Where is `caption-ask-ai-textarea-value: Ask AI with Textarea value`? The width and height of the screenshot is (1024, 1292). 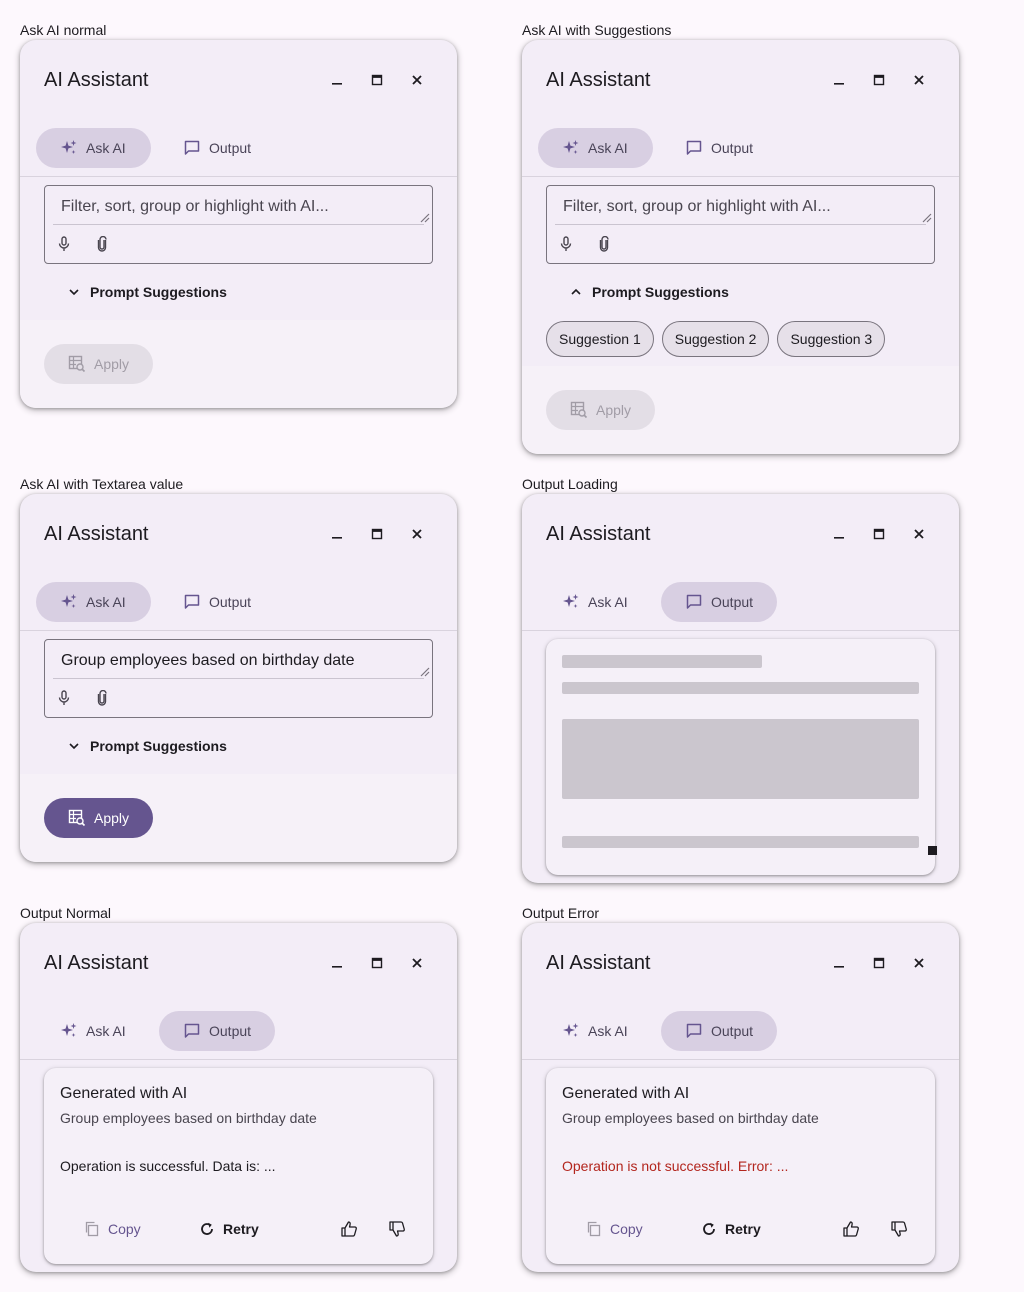 caption-ask-ai-textarea-value: Ask AI with Textarea value is located at coordinates (102, 484).